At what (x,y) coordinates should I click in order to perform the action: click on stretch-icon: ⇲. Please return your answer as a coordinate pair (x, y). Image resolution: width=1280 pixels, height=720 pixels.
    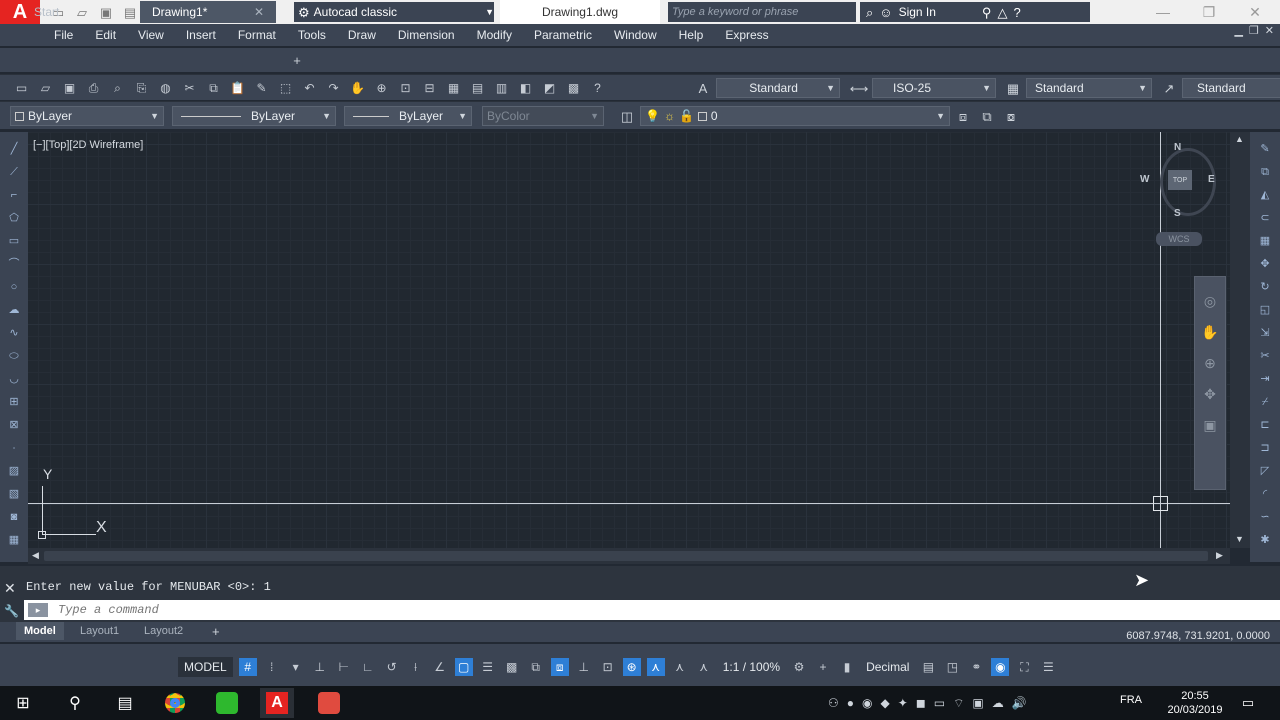
    Looking at the image, I should click on (1265, 333).